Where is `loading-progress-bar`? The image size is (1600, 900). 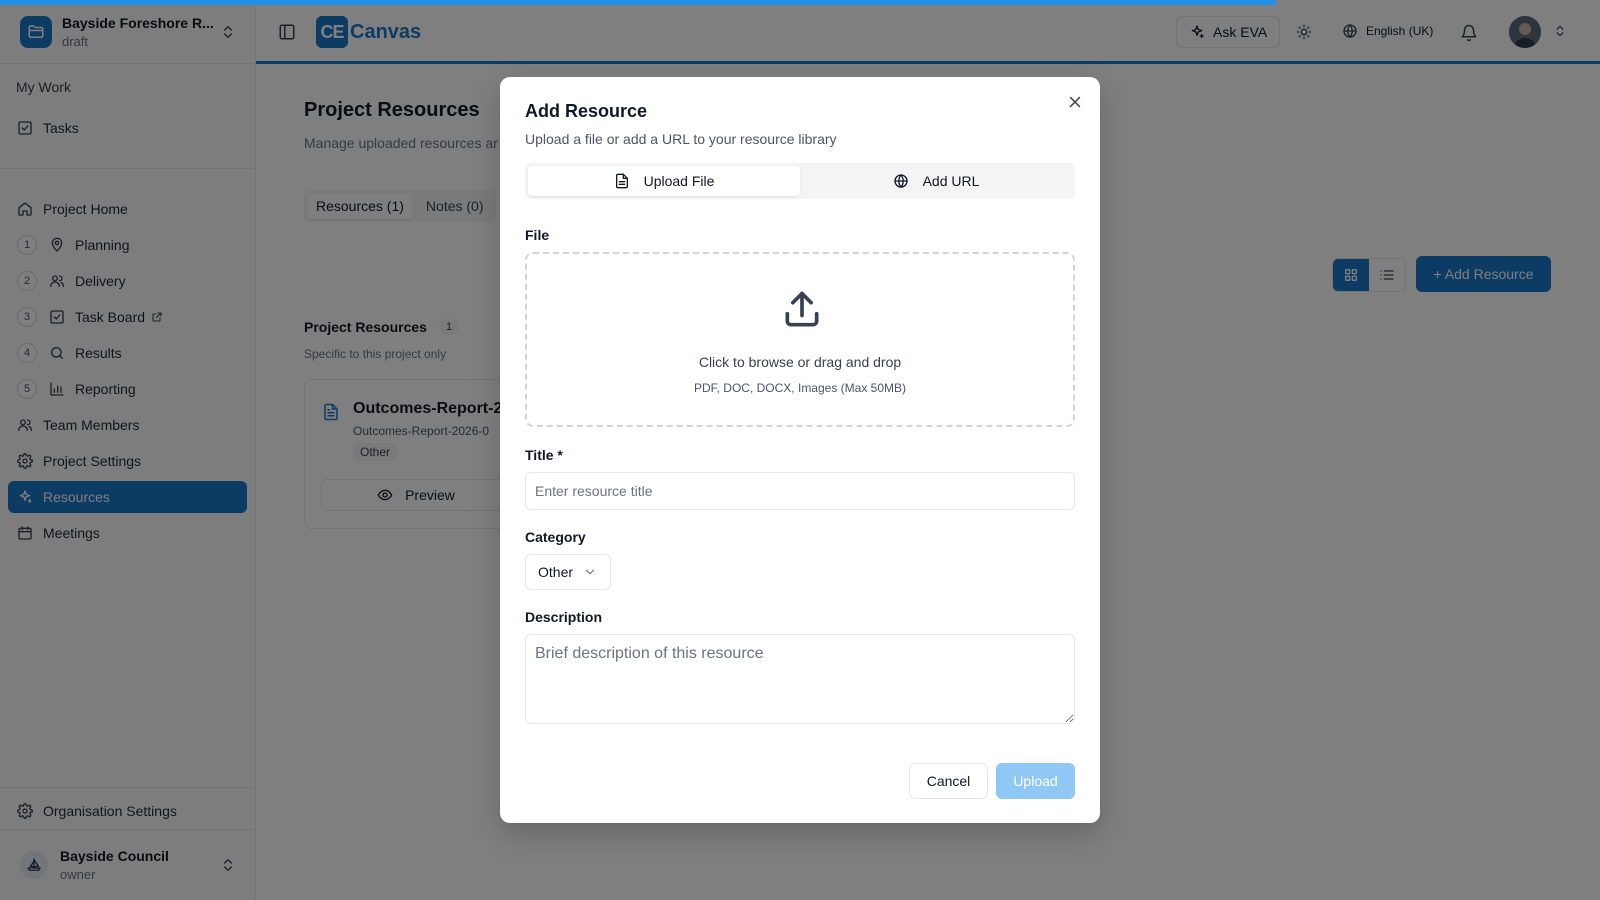 loading-progress-bar is located at coordinates (638, 2).